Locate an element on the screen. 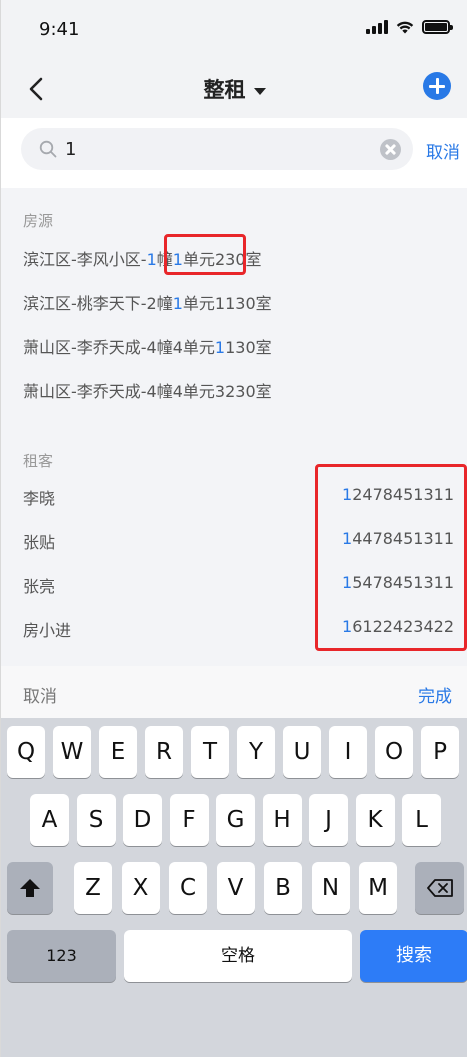 The width and height of the screenshot is (467, 1057). key-a: A is located at coordinates (49, 820).